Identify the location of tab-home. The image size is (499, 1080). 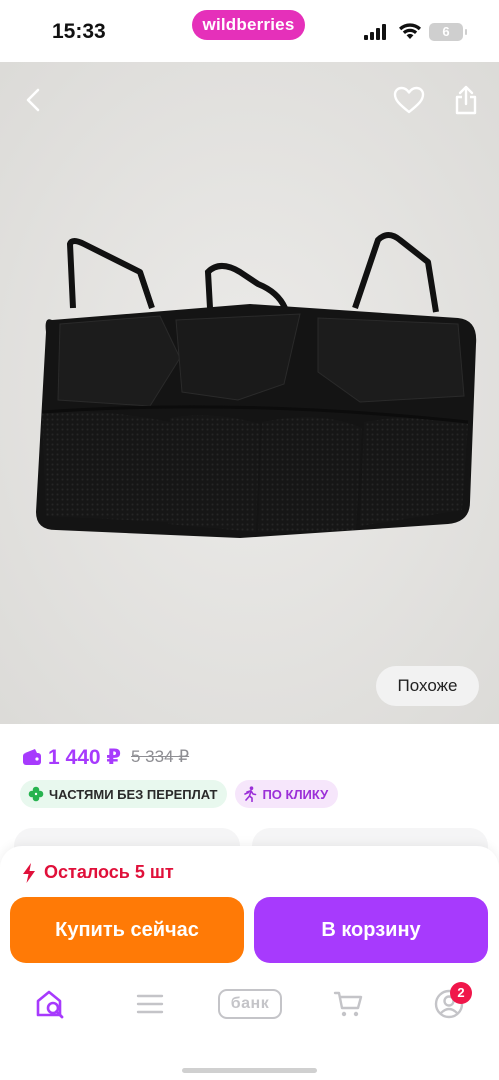
(50, 1004).